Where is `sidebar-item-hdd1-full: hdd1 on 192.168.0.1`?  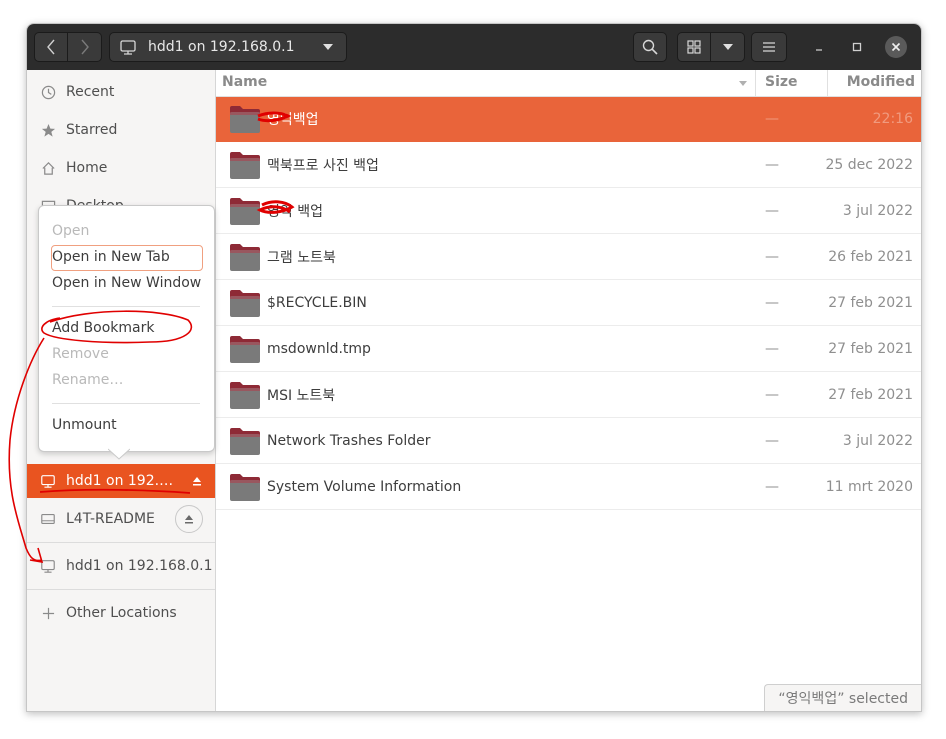
sidebar-item-hdd1-full: hdd1 on 192.168.0.1 is located at coordinates (121, 566).